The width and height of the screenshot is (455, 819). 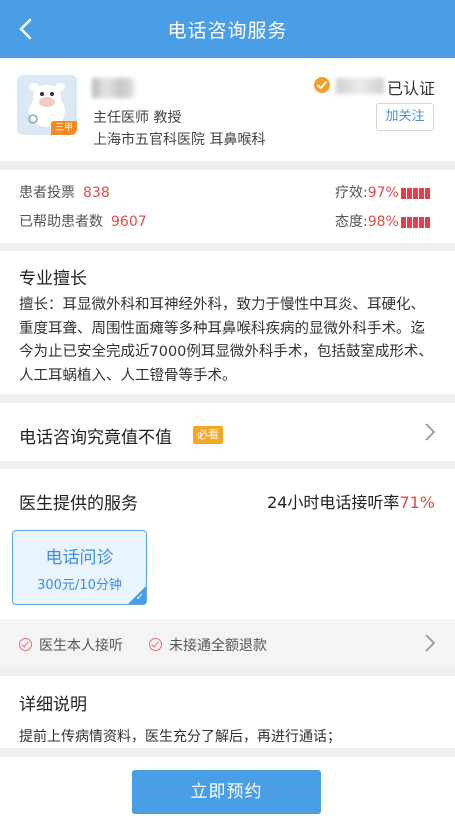 I want to click on selected-check-icon: ✓, so click(x=139, y=597).